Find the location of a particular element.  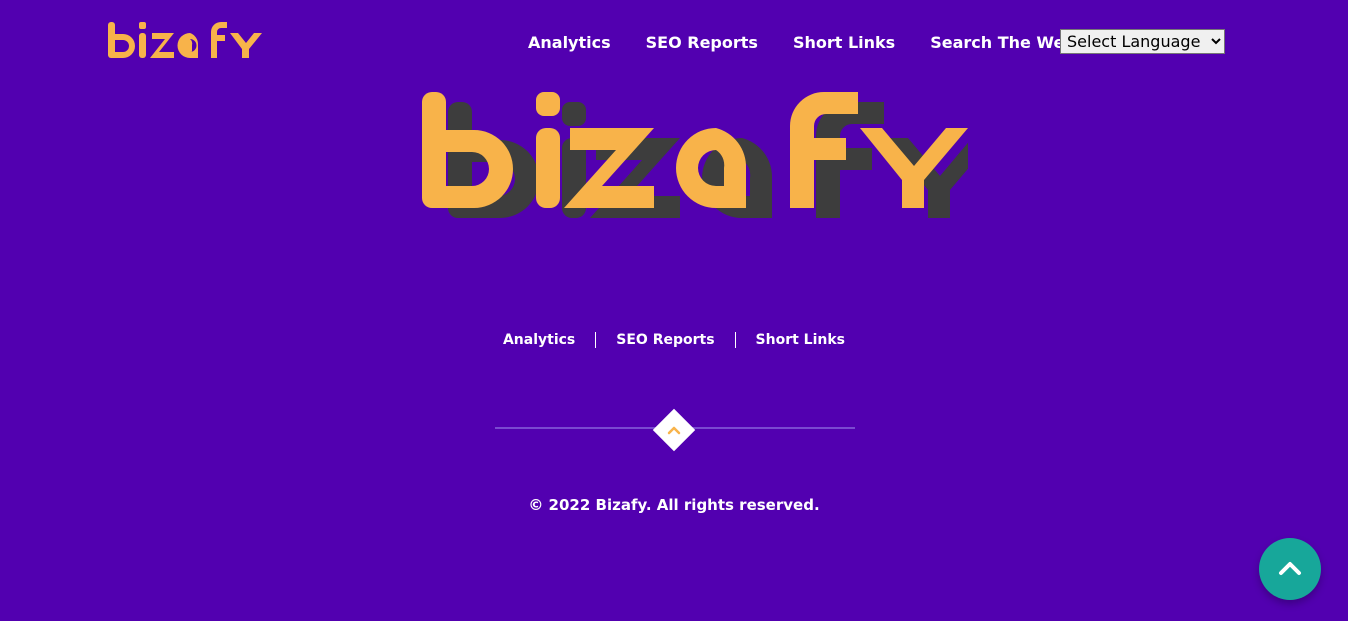

bizafy-logo-small is located at coordinates (185, 40).